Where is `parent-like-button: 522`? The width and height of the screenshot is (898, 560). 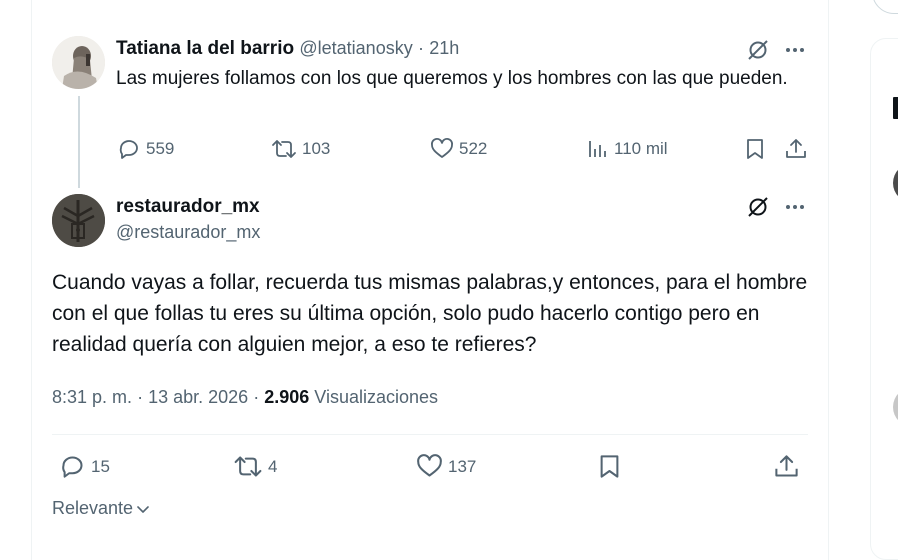
parent-like-button: 522 is located at coordinates (458, 149).